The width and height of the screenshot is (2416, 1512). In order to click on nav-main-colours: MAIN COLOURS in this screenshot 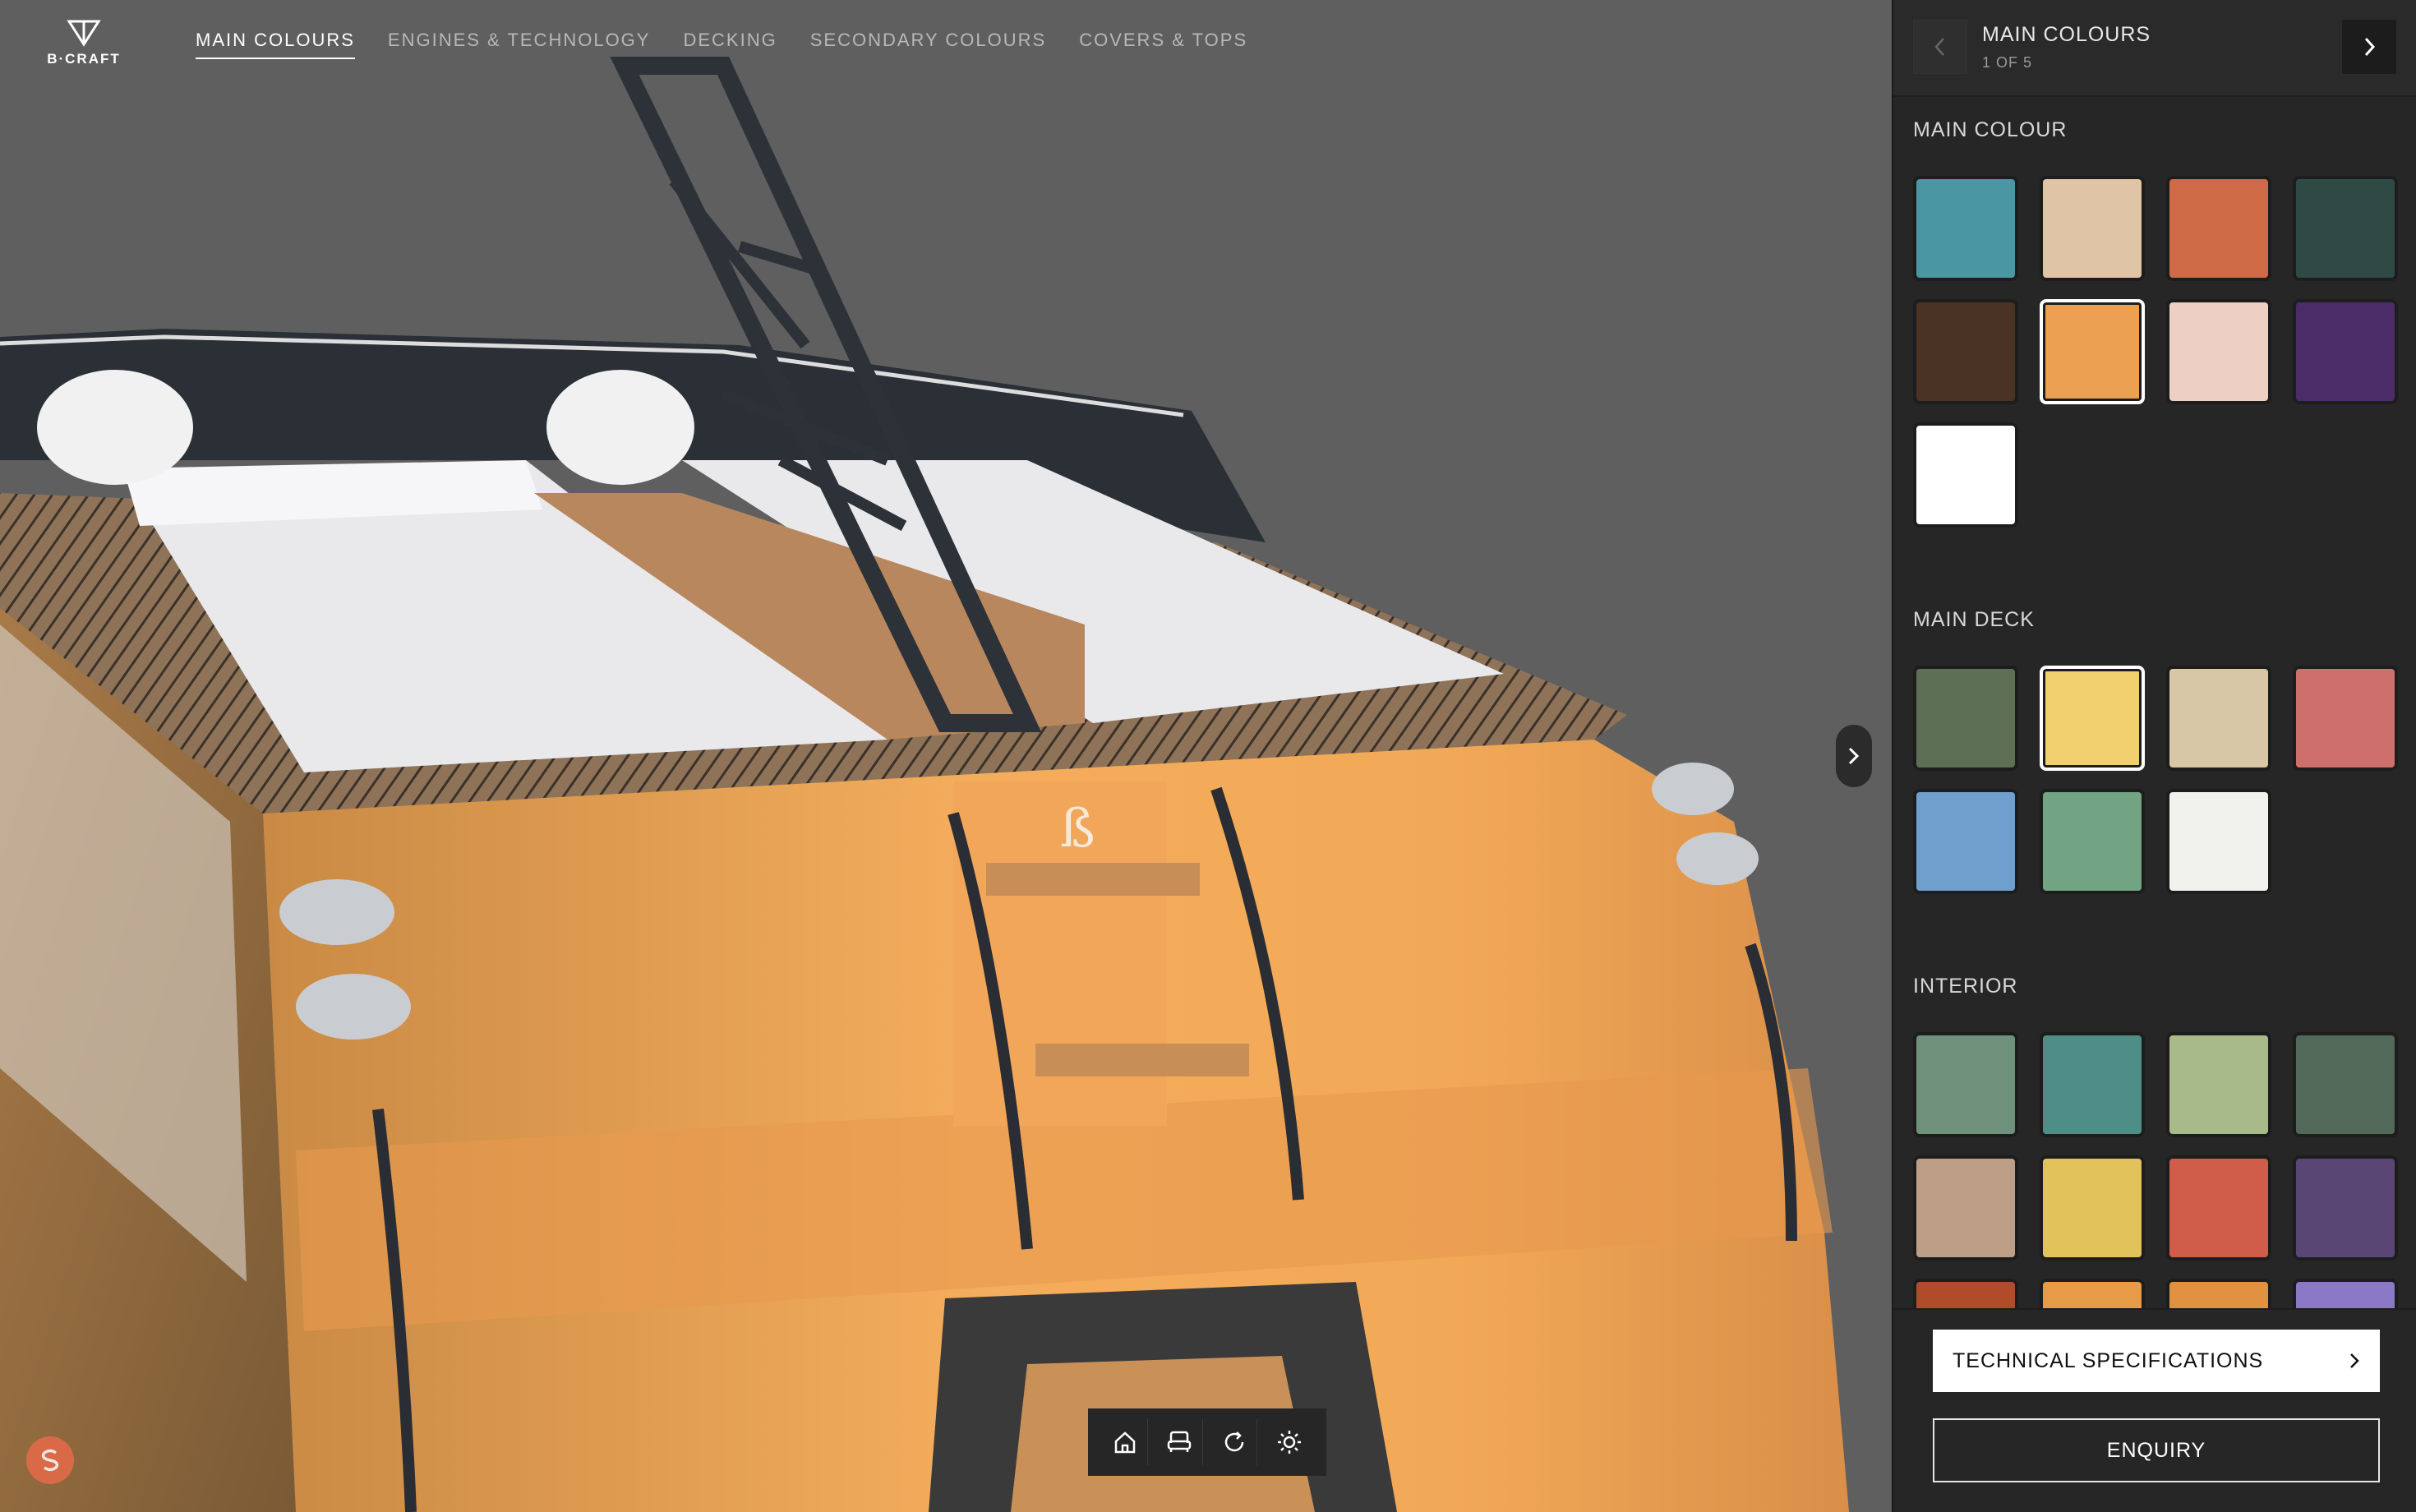, I will do `click(276, 45)`.